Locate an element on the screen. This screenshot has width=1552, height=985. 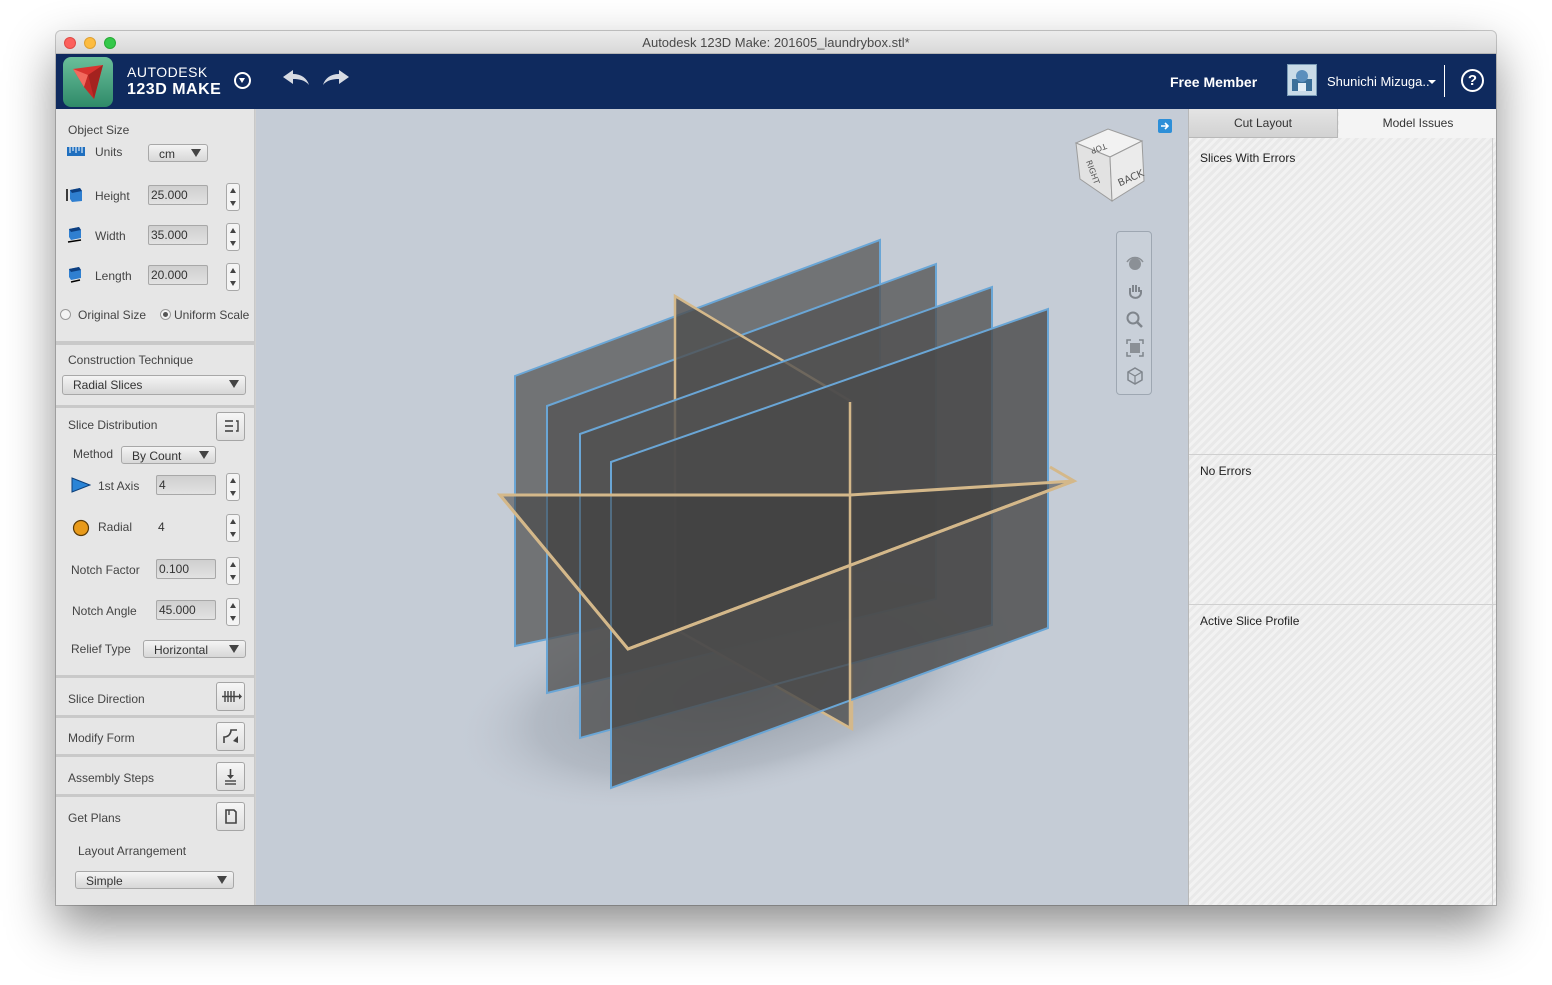
length-icon is located at coordinates (75, 275).